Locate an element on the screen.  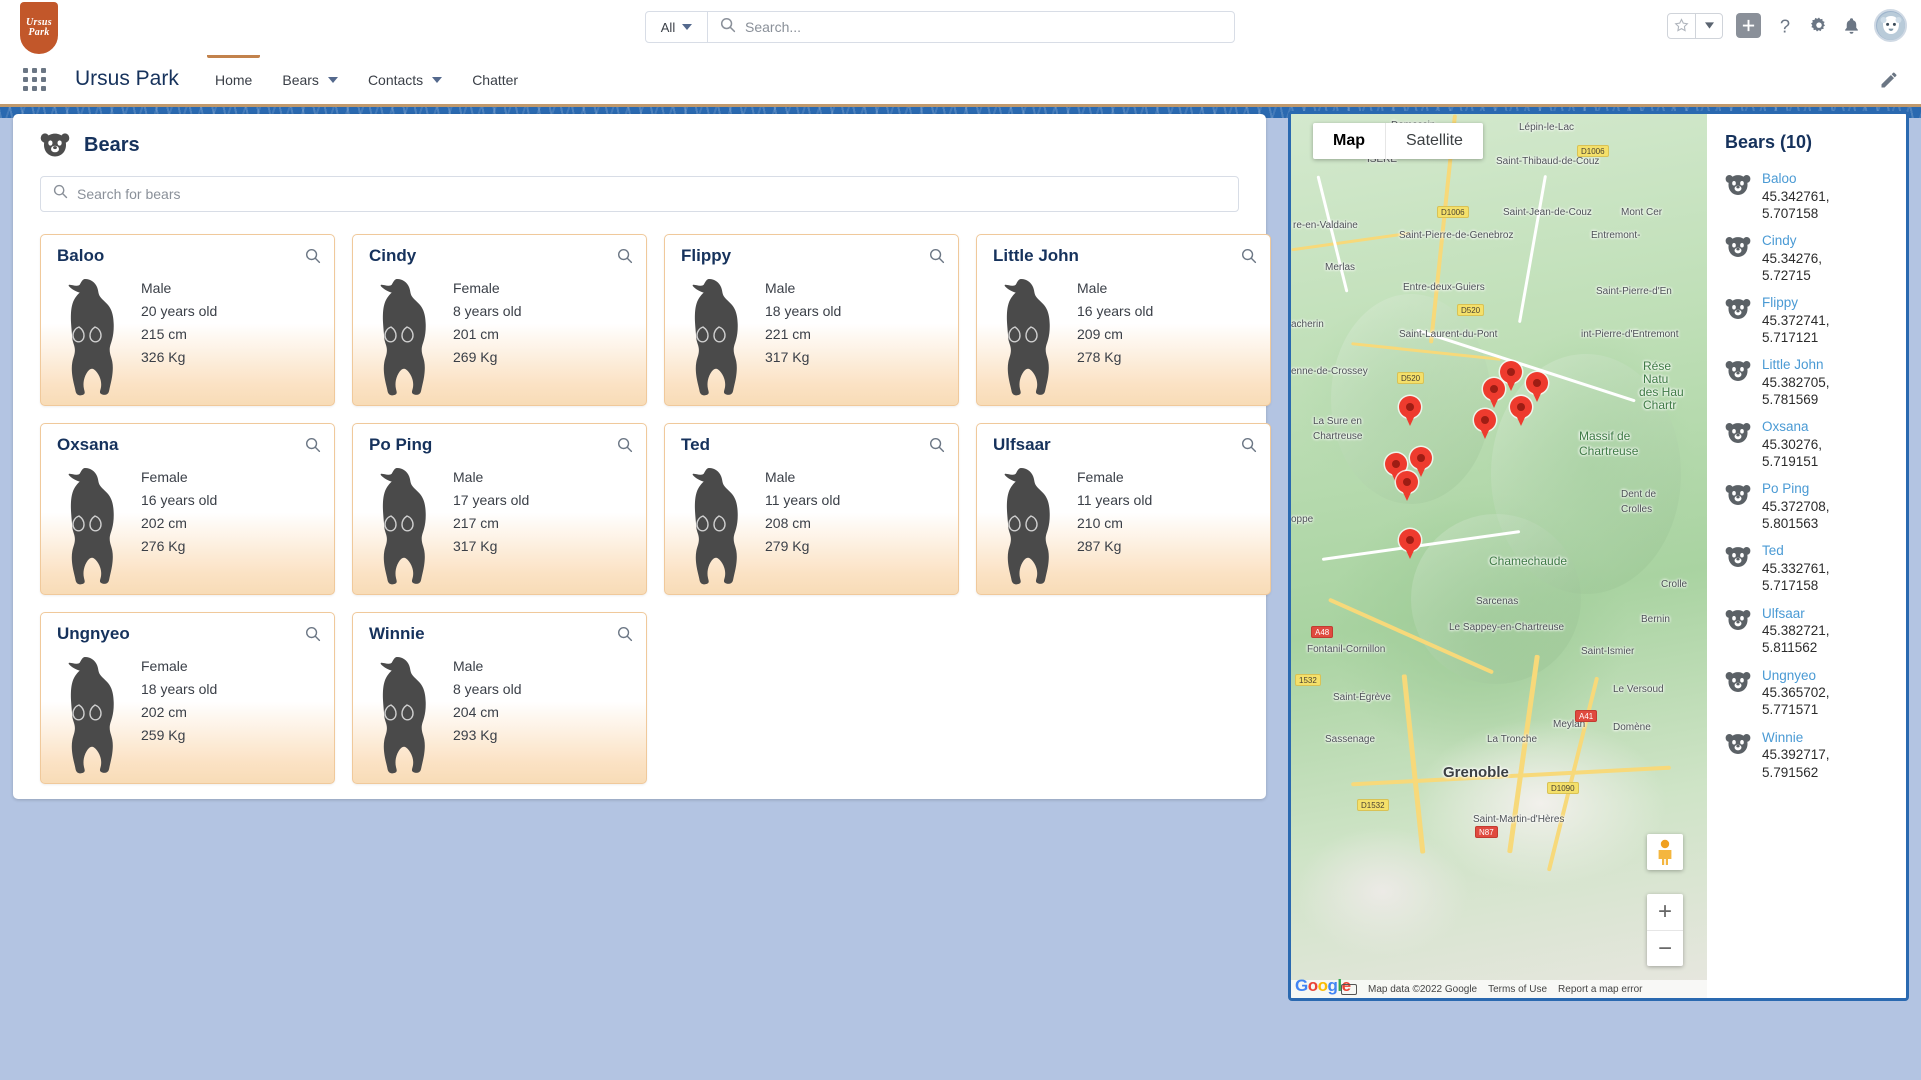
global-search-input is located at coordinates (989, 27).